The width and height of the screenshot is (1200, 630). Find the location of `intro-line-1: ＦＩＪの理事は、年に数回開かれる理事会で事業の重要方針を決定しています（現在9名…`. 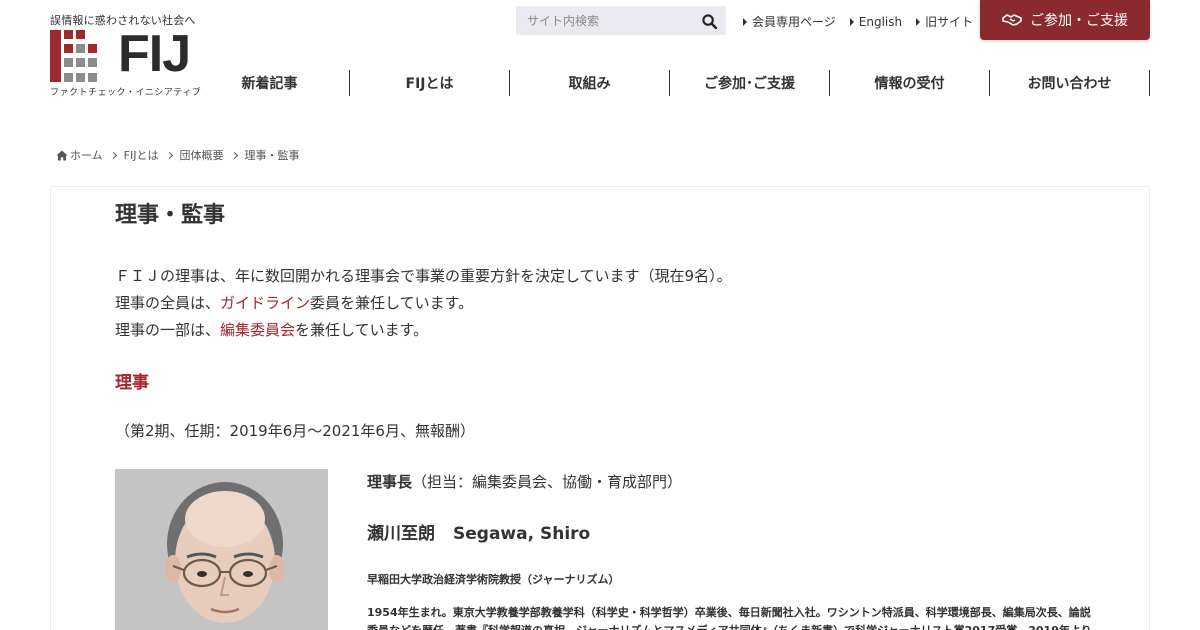

intro-line-1: ＦＩＪの理事は、年に数回開かれる理事会で事業の重要方針を決定しています（現在9名… is located at coordinates (423, 276).